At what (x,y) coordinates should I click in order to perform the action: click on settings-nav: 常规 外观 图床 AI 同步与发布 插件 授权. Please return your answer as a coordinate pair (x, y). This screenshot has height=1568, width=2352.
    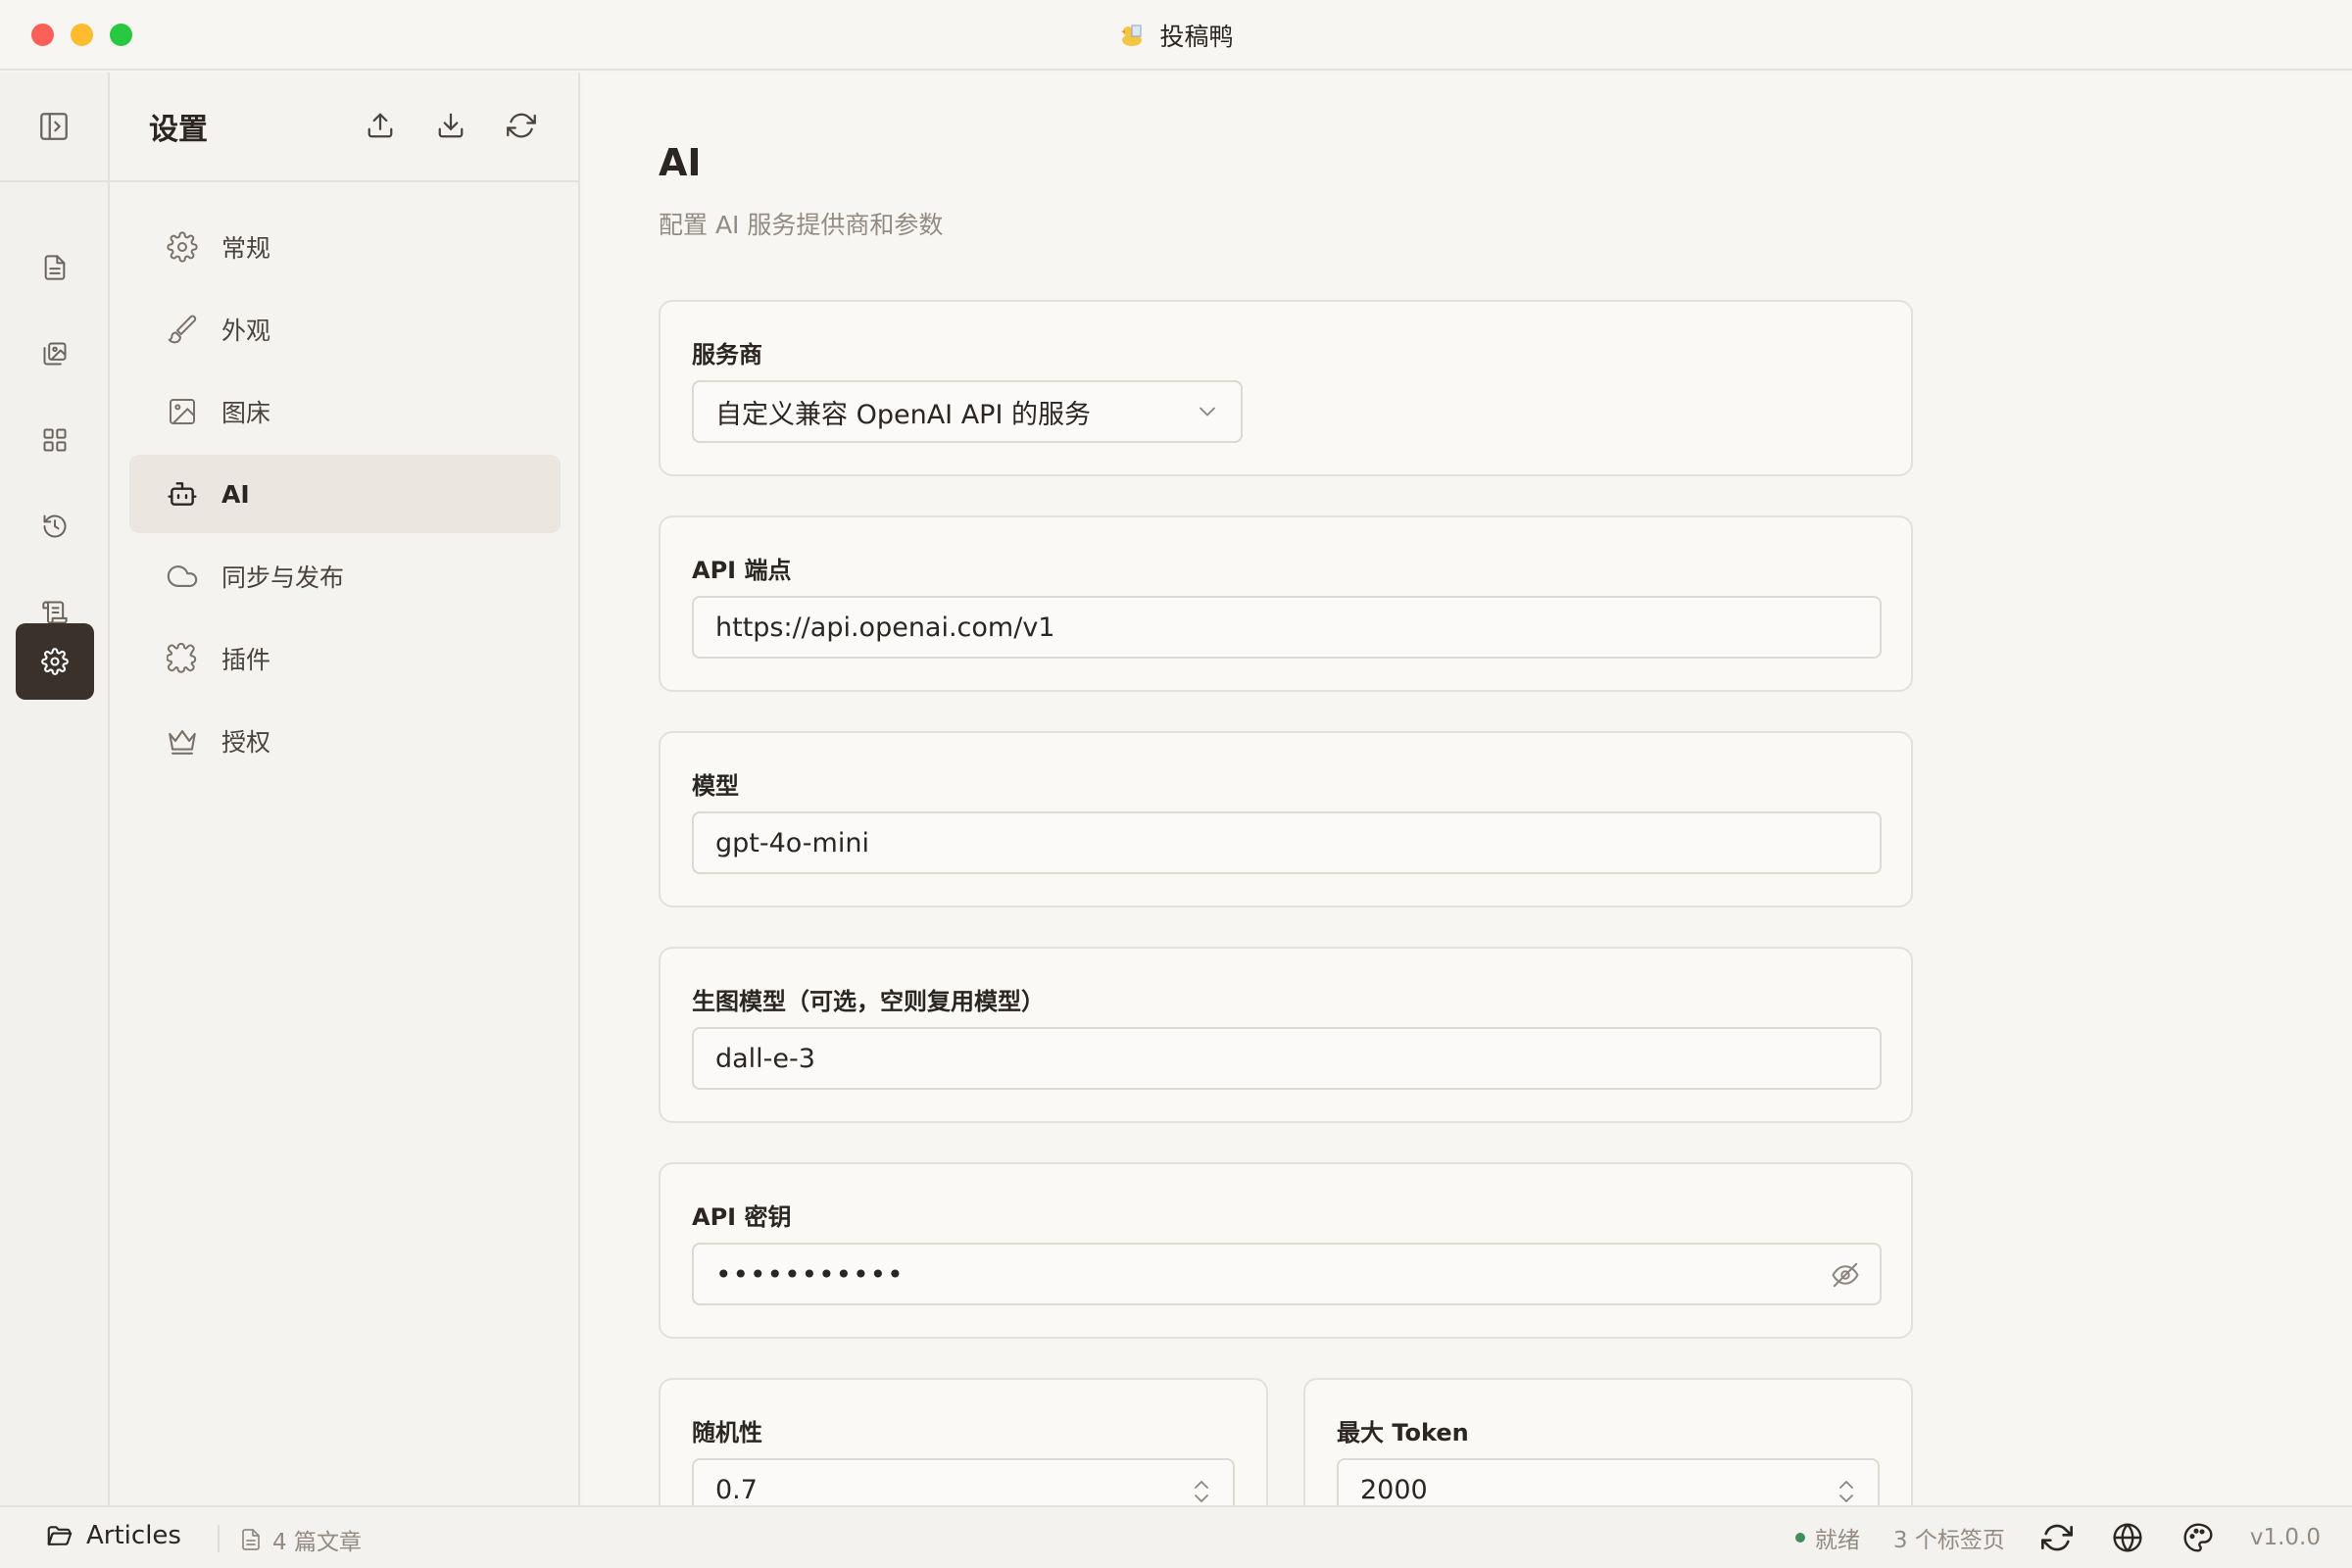
    Looking at the image, I should click on (345, 496).